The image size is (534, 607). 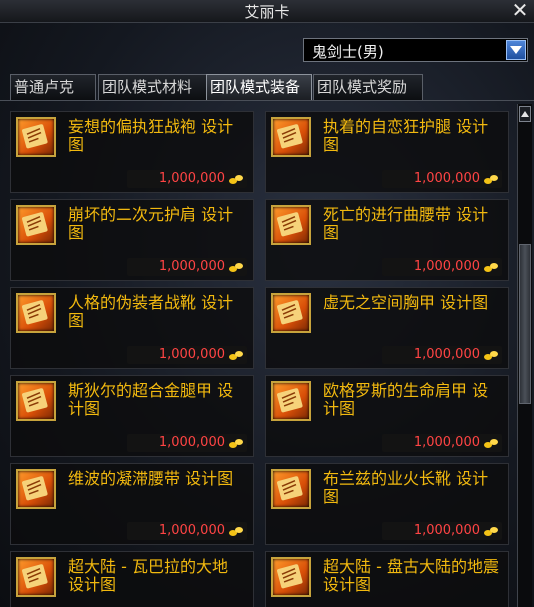 I want to click on item-name: 死亡的进行曲腰带 设计图, so click(x=406, y=223).